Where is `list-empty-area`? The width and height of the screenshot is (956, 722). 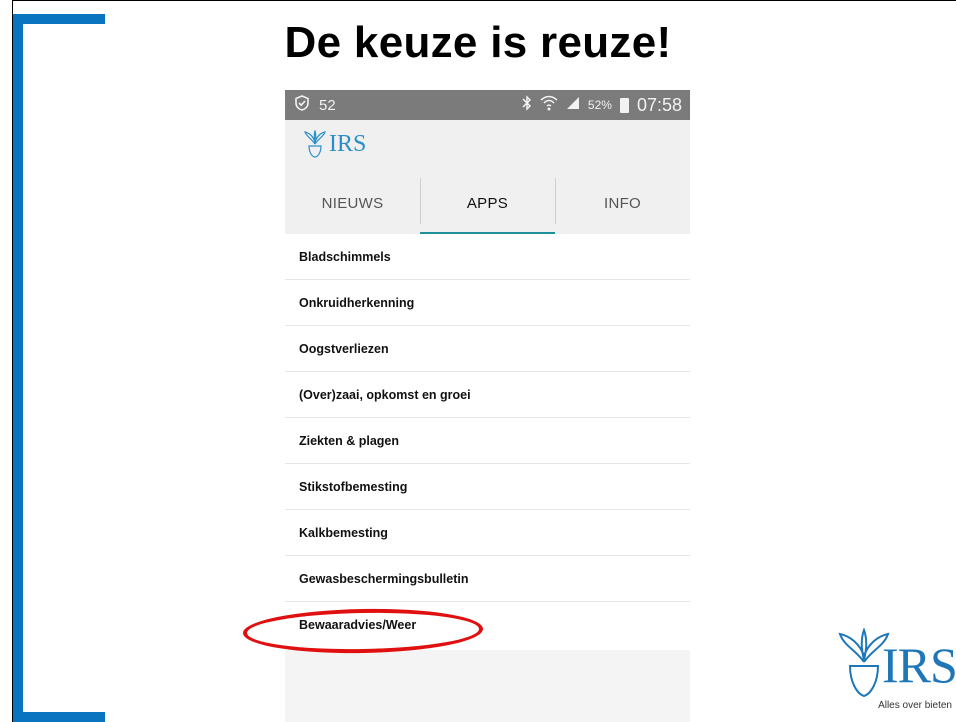
list-empty-area is located at coordinates (487, 686).